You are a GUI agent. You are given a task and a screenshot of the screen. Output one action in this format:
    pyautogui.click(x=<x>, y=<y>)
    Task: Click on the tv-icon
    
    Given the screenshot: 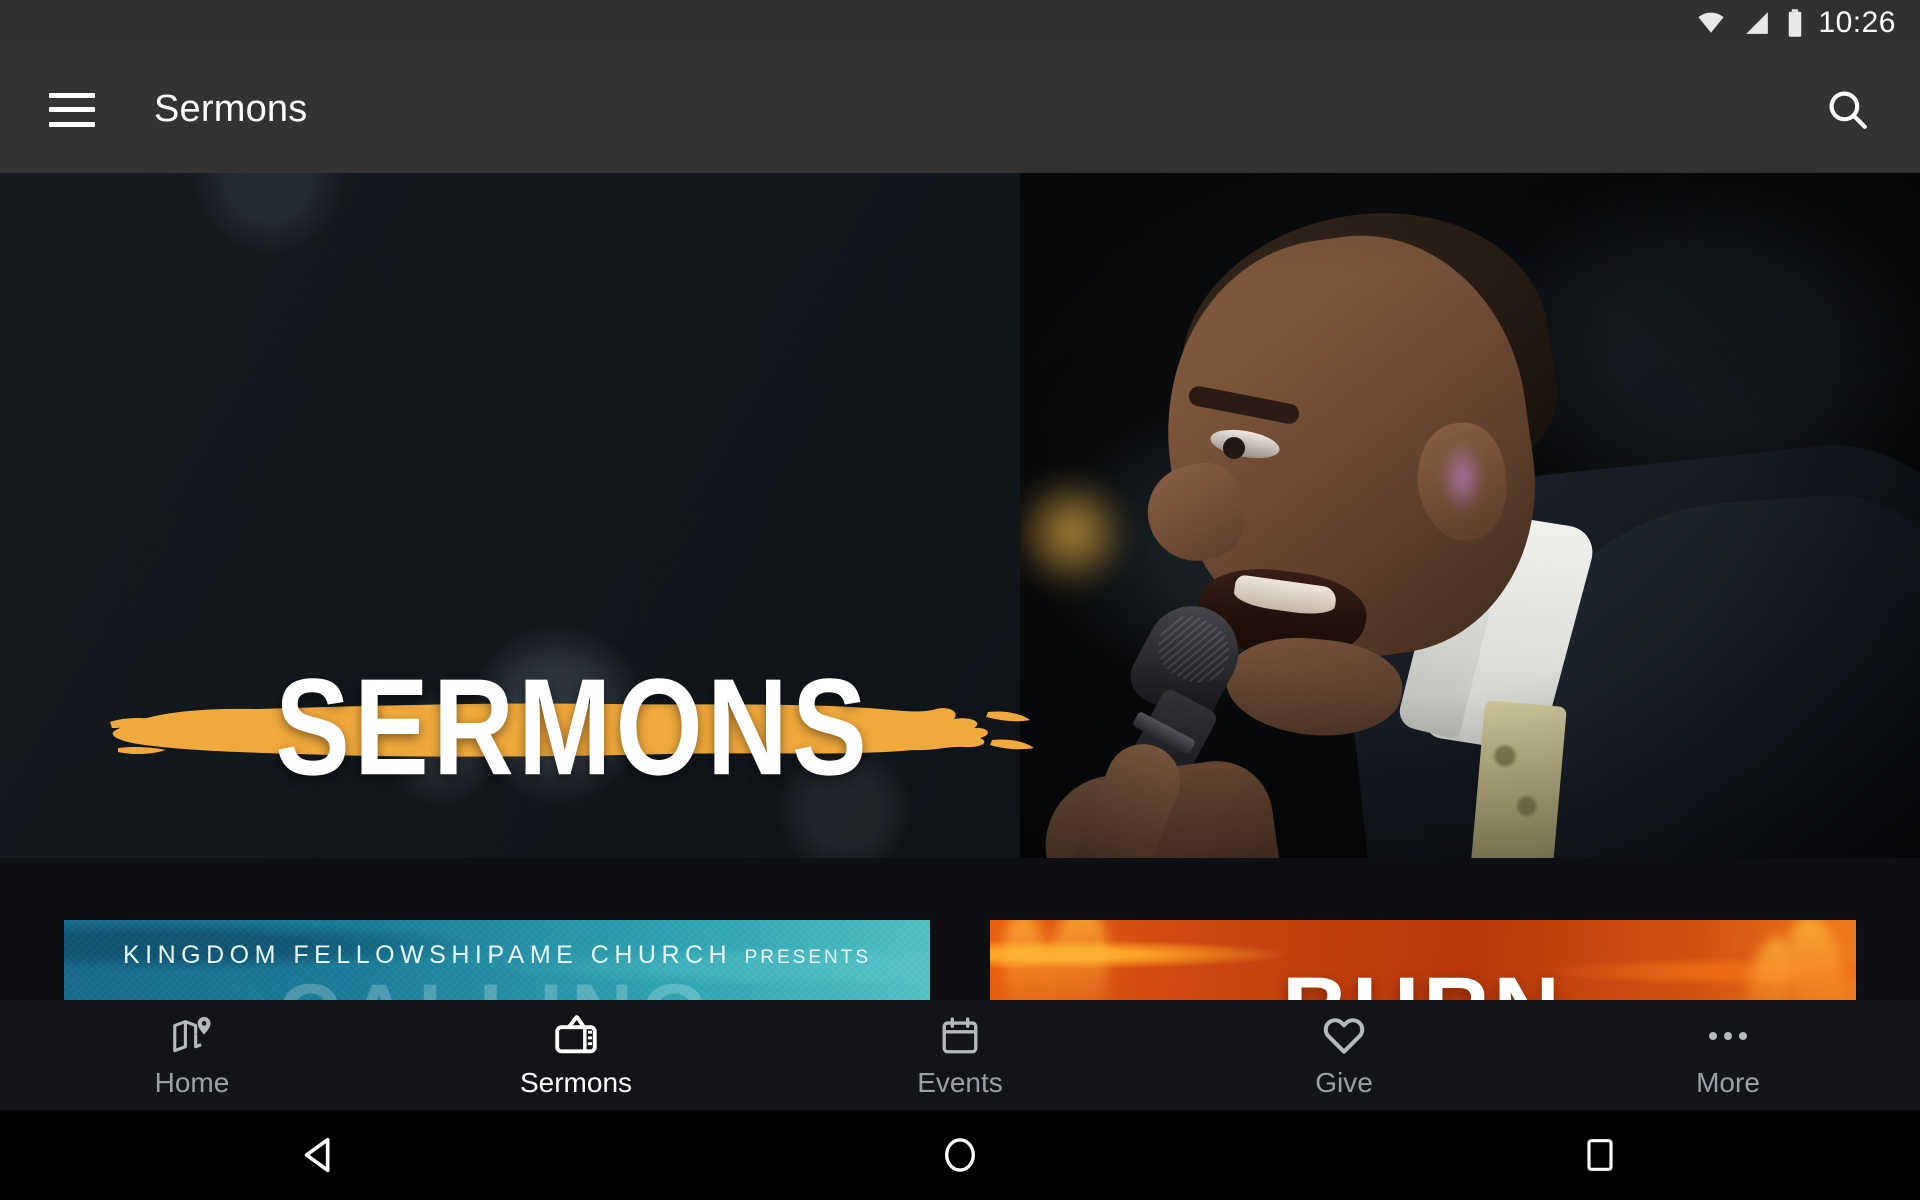 What is the action you would take?
    pyautogui.click(x=576, y=1036)
    